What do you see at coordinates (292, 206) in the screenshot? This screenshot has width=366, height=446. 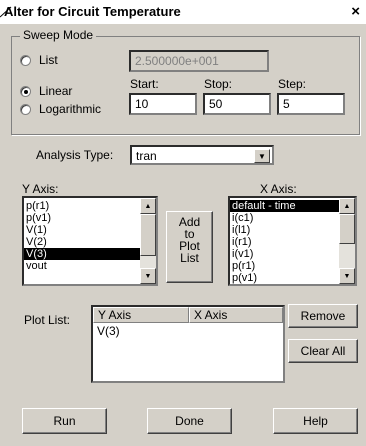 I see `list-item-selected: default - time` at bounding box center [292, 206].